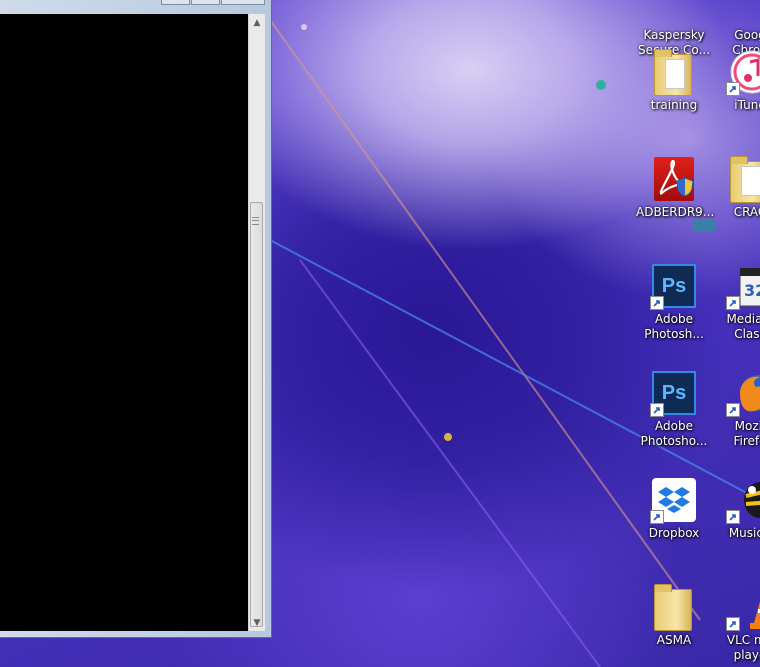  What do you see at coordinates (744, 533) in the screenshot?
I see `desktop-icon-label: MusicB` at bounding box center [744, 533].